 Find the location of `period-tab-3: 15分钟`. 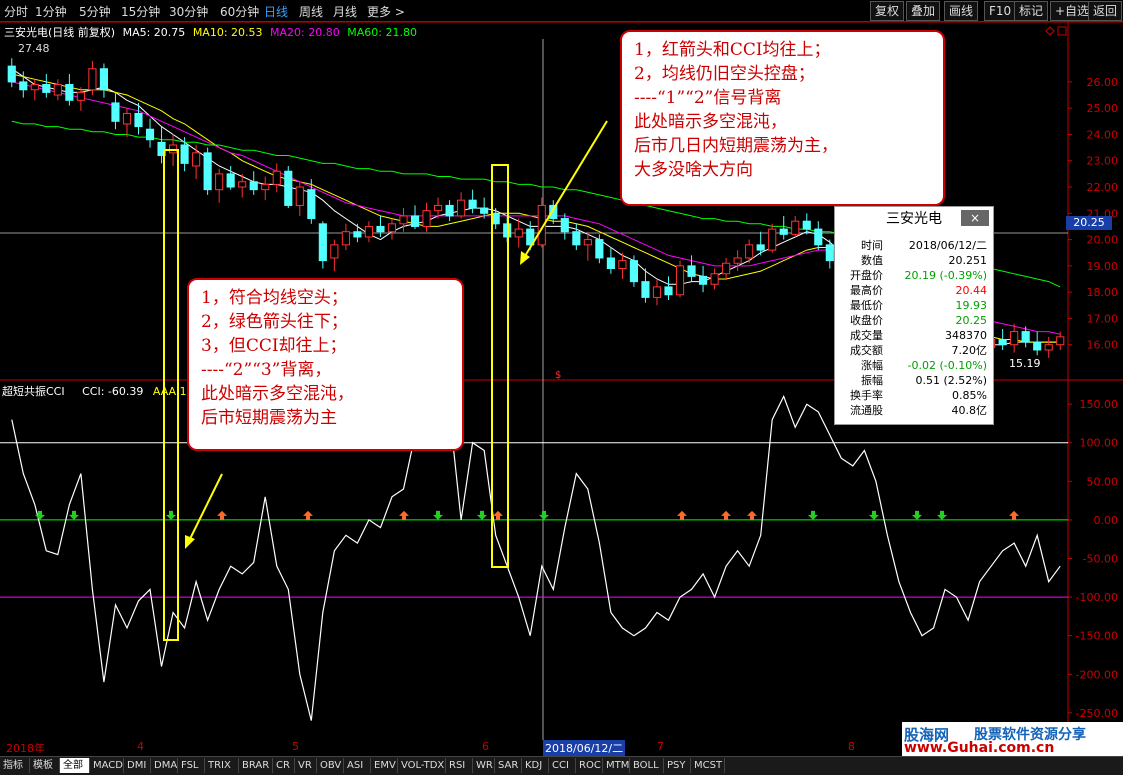

period-tab-3: 15分钟 is located at coordinates (140, 11).